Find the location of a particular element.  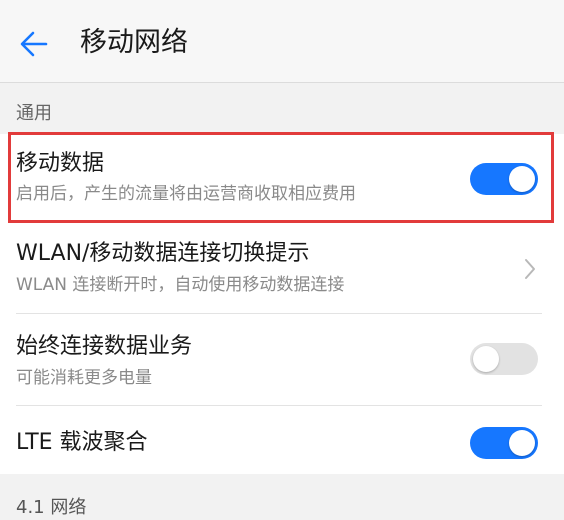

mobile-data-toggle is located at coordinates (504, 179).